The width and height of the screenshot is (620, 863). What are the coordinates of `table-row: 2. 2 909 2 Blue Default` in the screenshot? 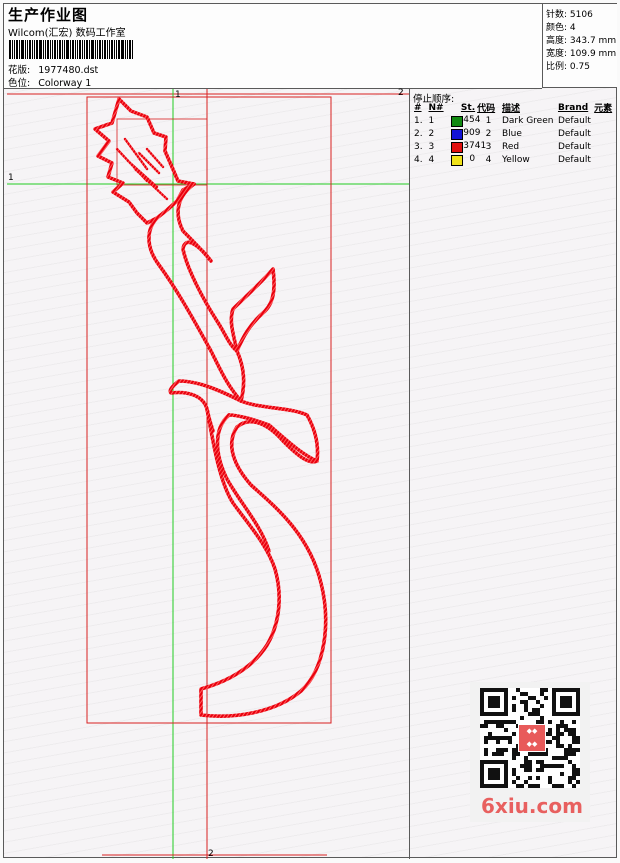 It's located at (514, 133).